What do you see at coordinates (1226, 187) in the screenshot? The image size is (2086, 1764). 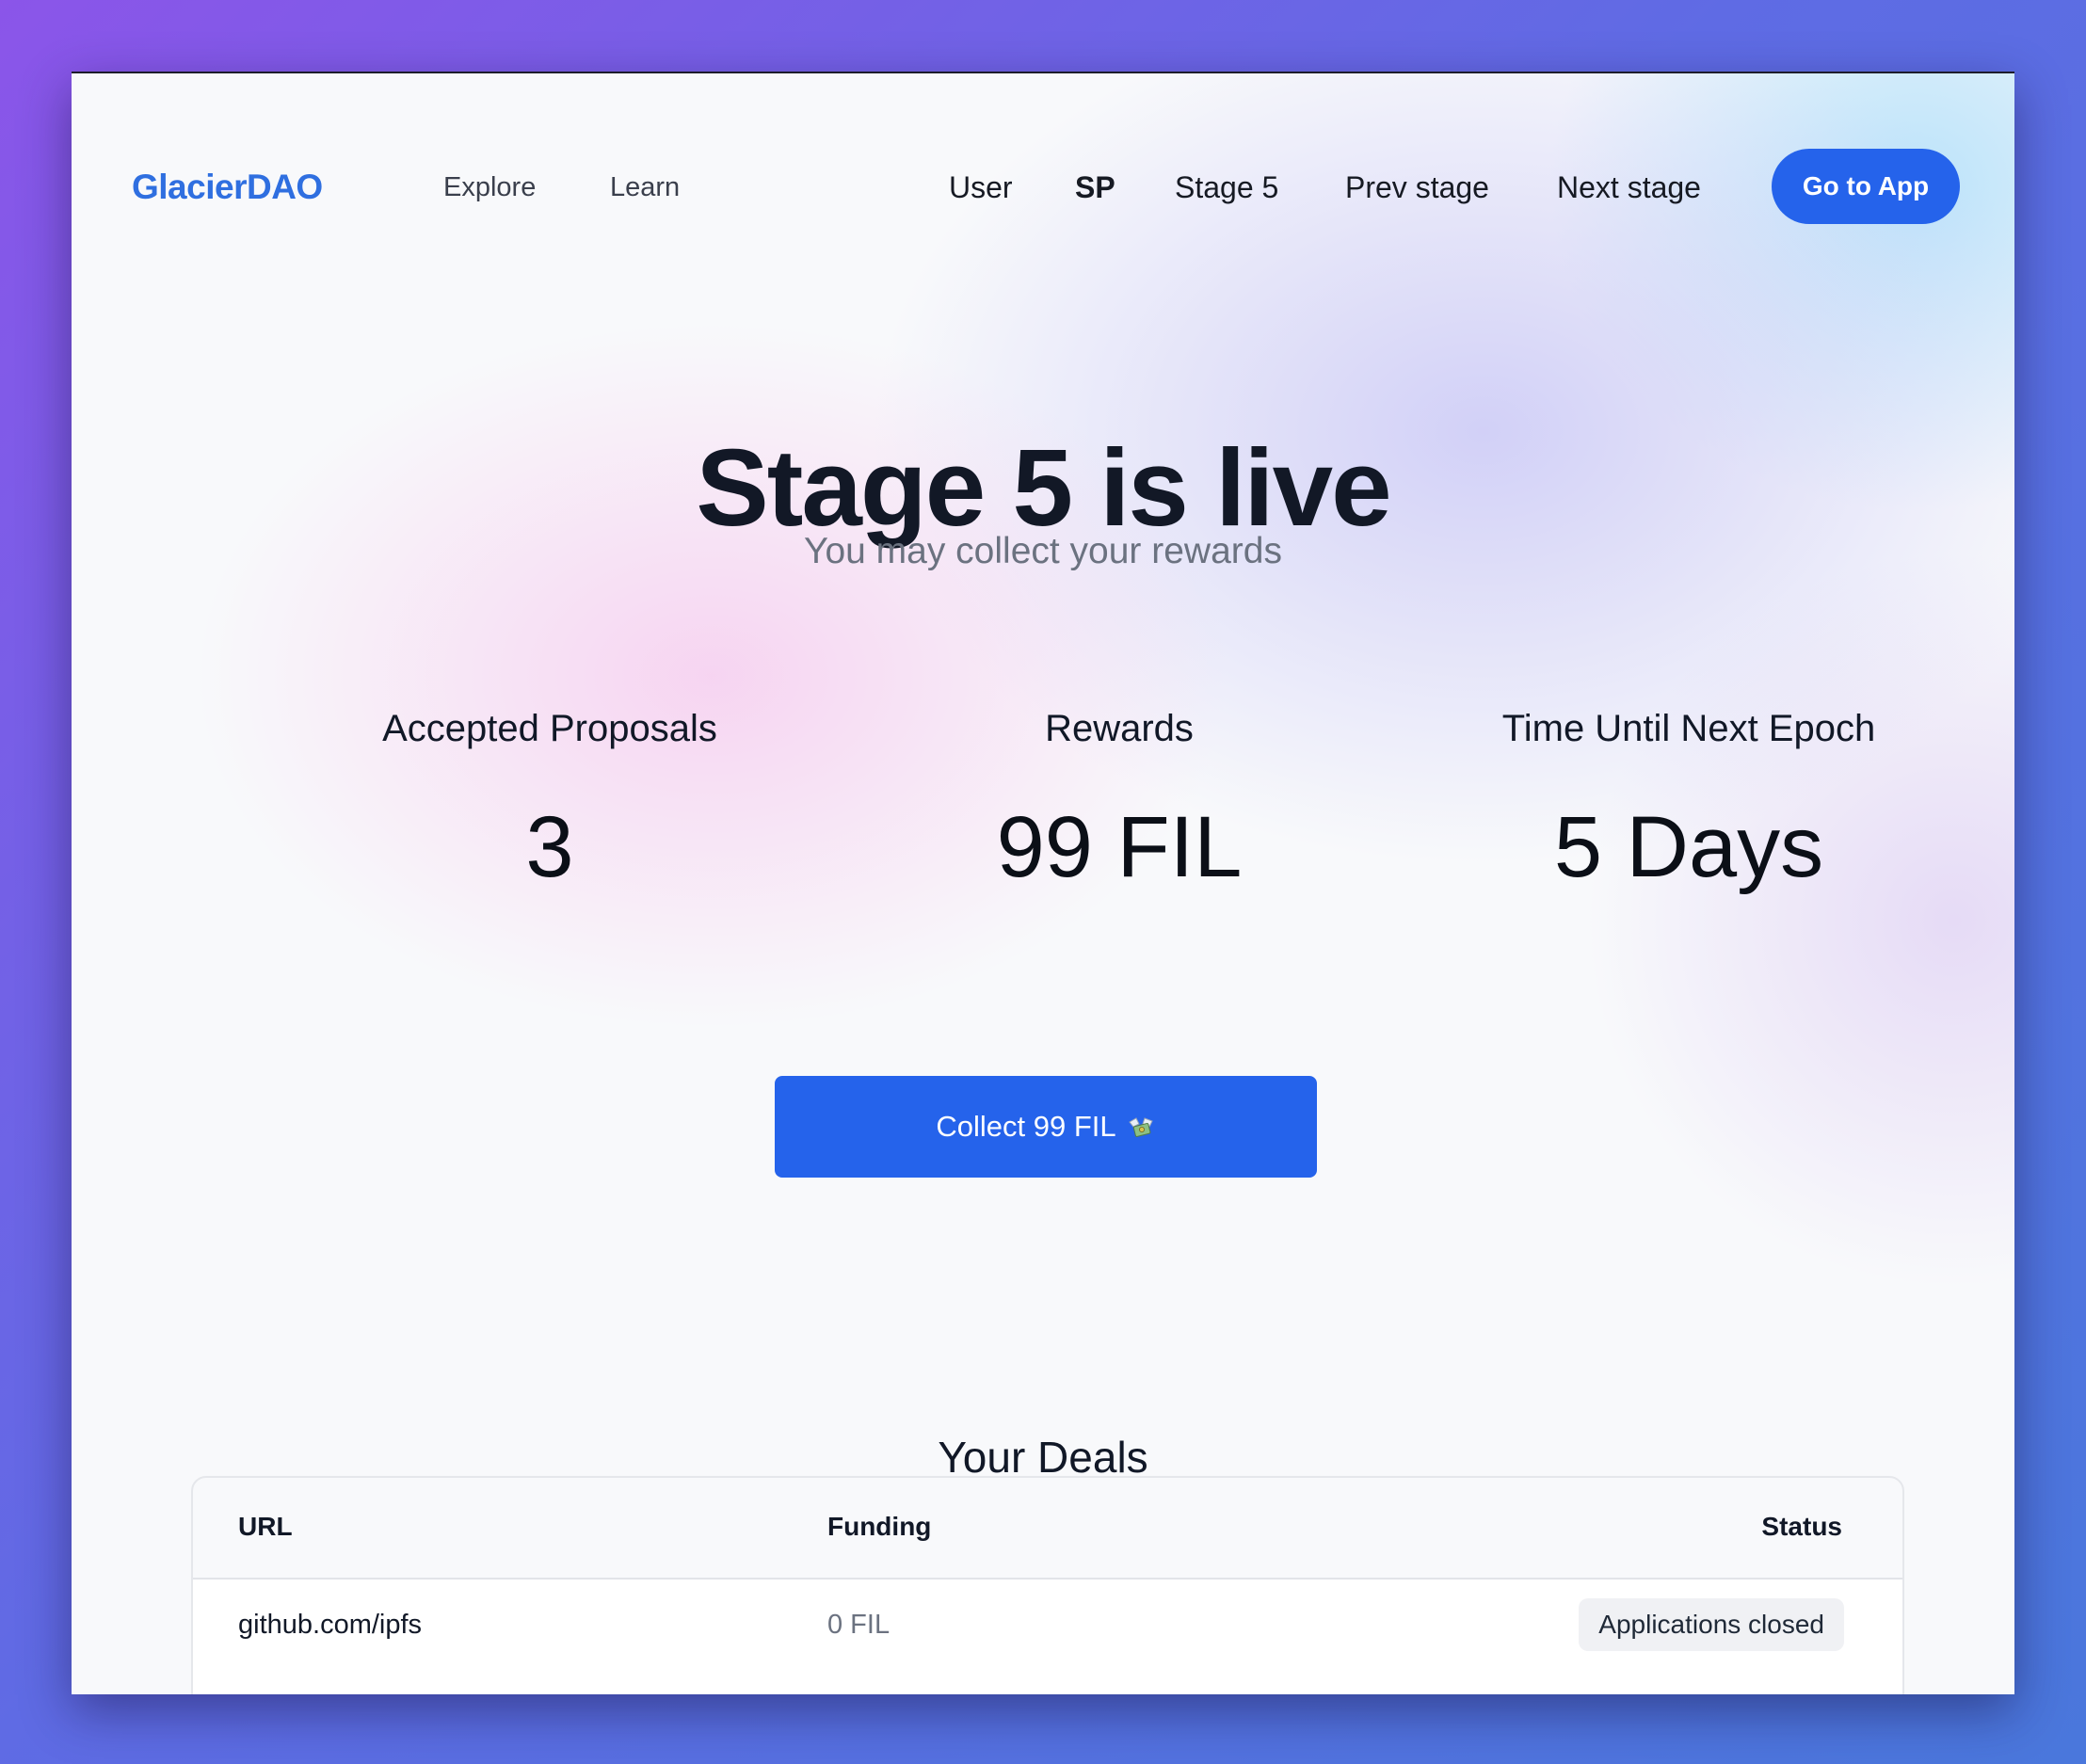 I see `nav-stage: Stage 5` at bounding box center [1226, 187].